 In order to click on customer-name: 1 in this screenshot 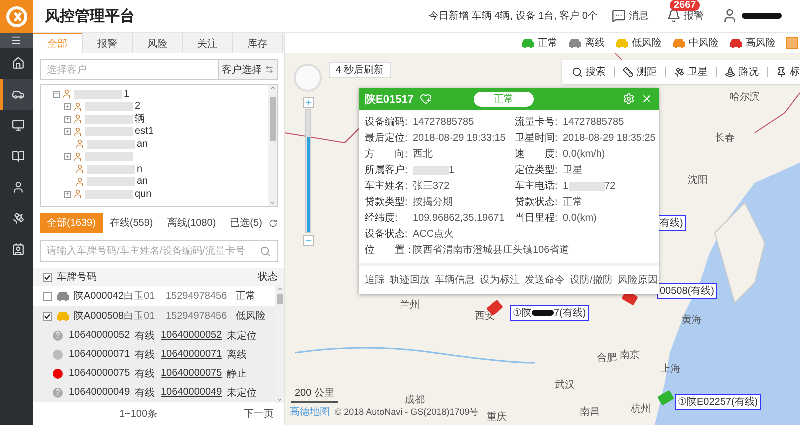, I will do `click(127, 94)`.